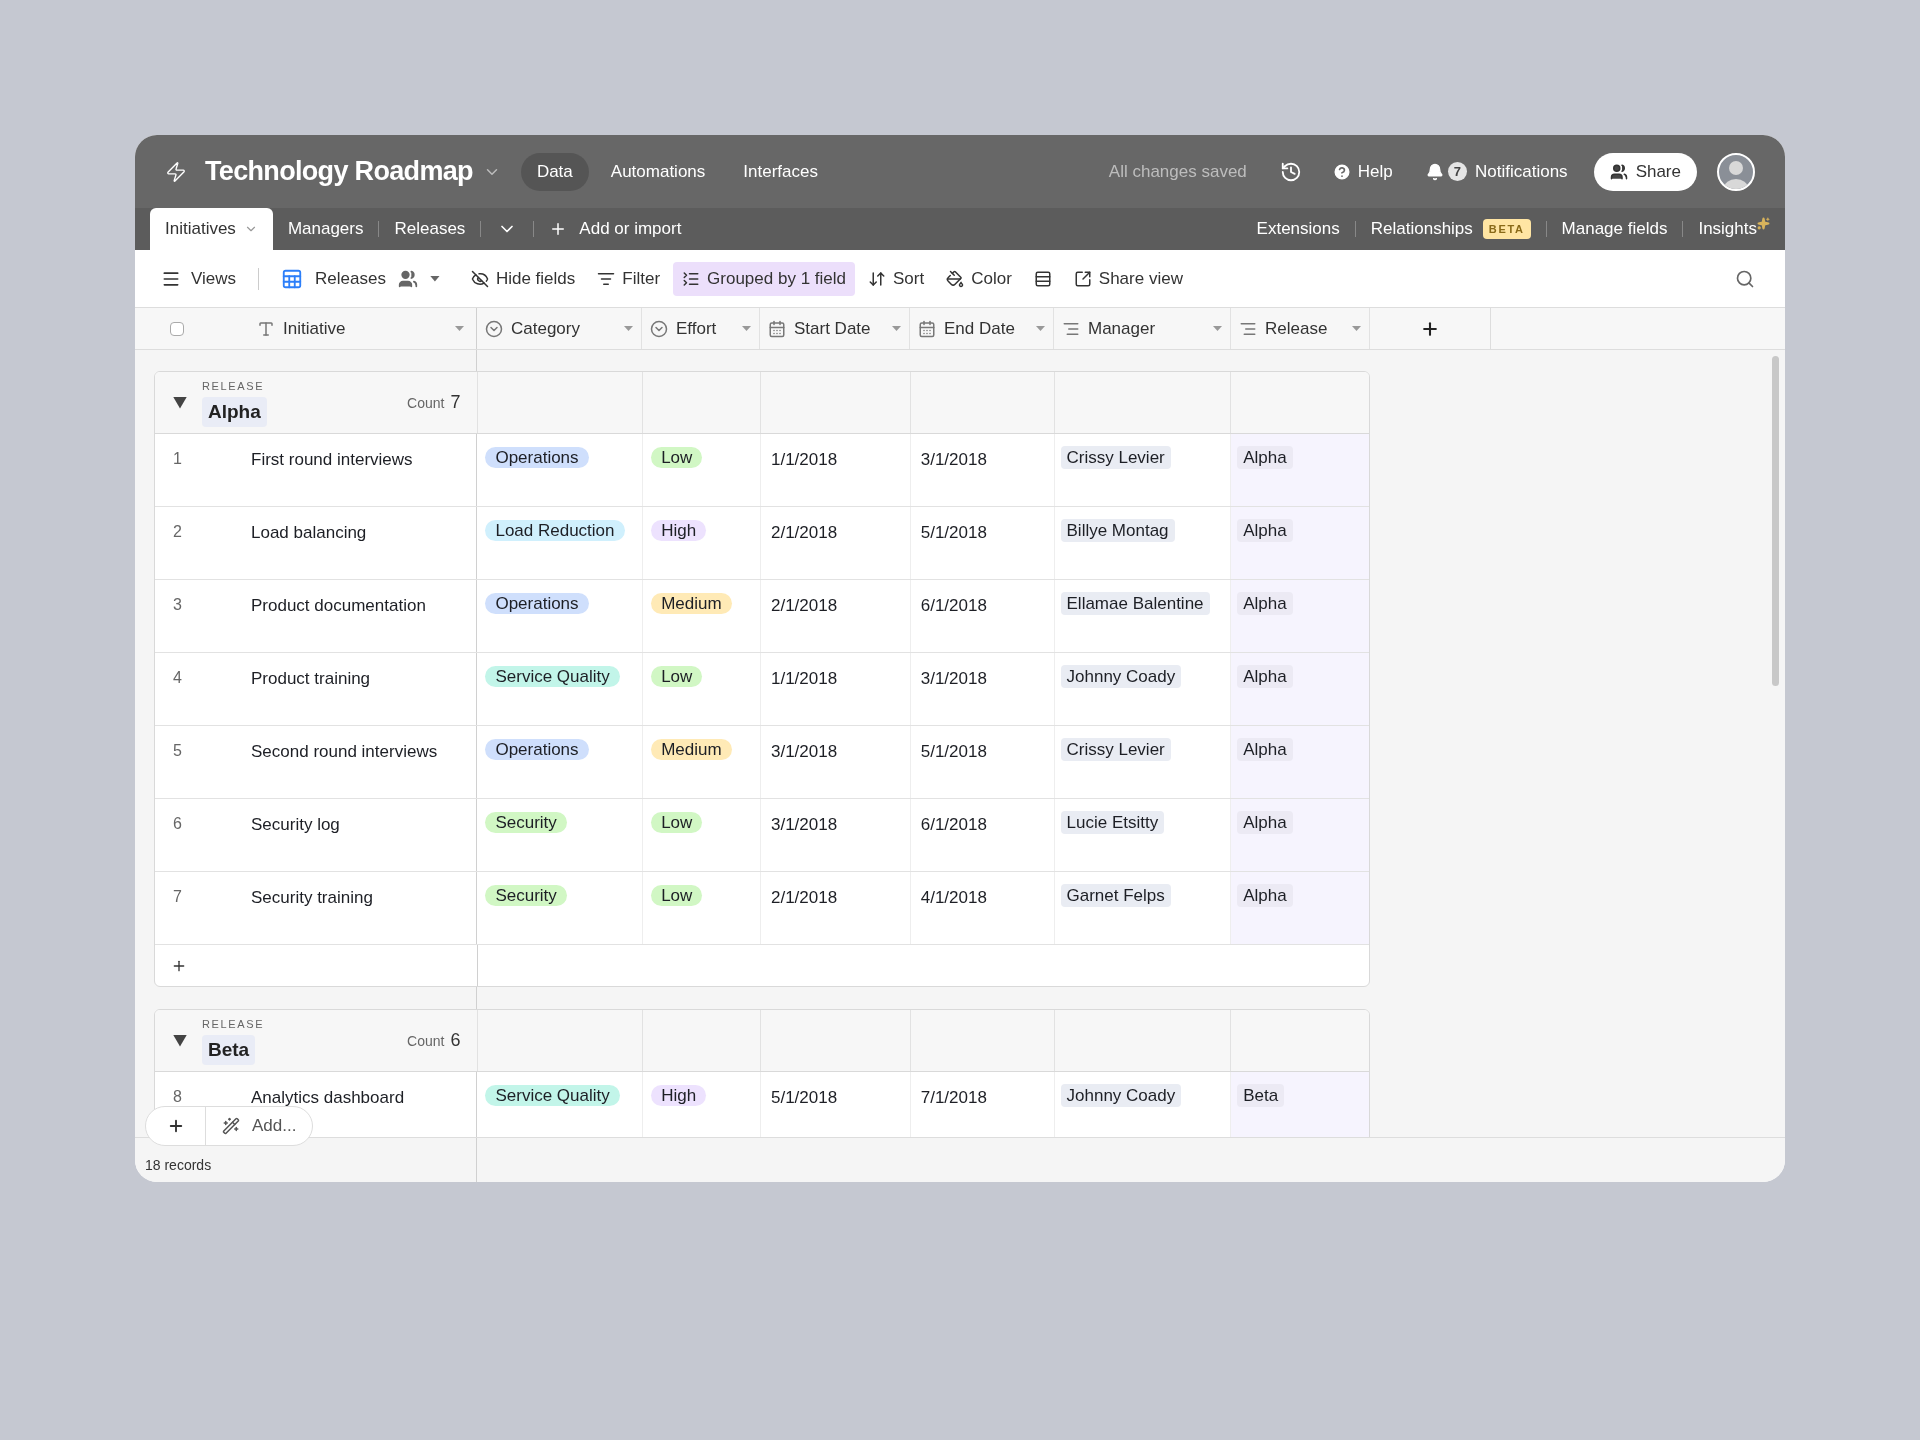  I want to click on table-action-button: Insights, so click(1727, 229).